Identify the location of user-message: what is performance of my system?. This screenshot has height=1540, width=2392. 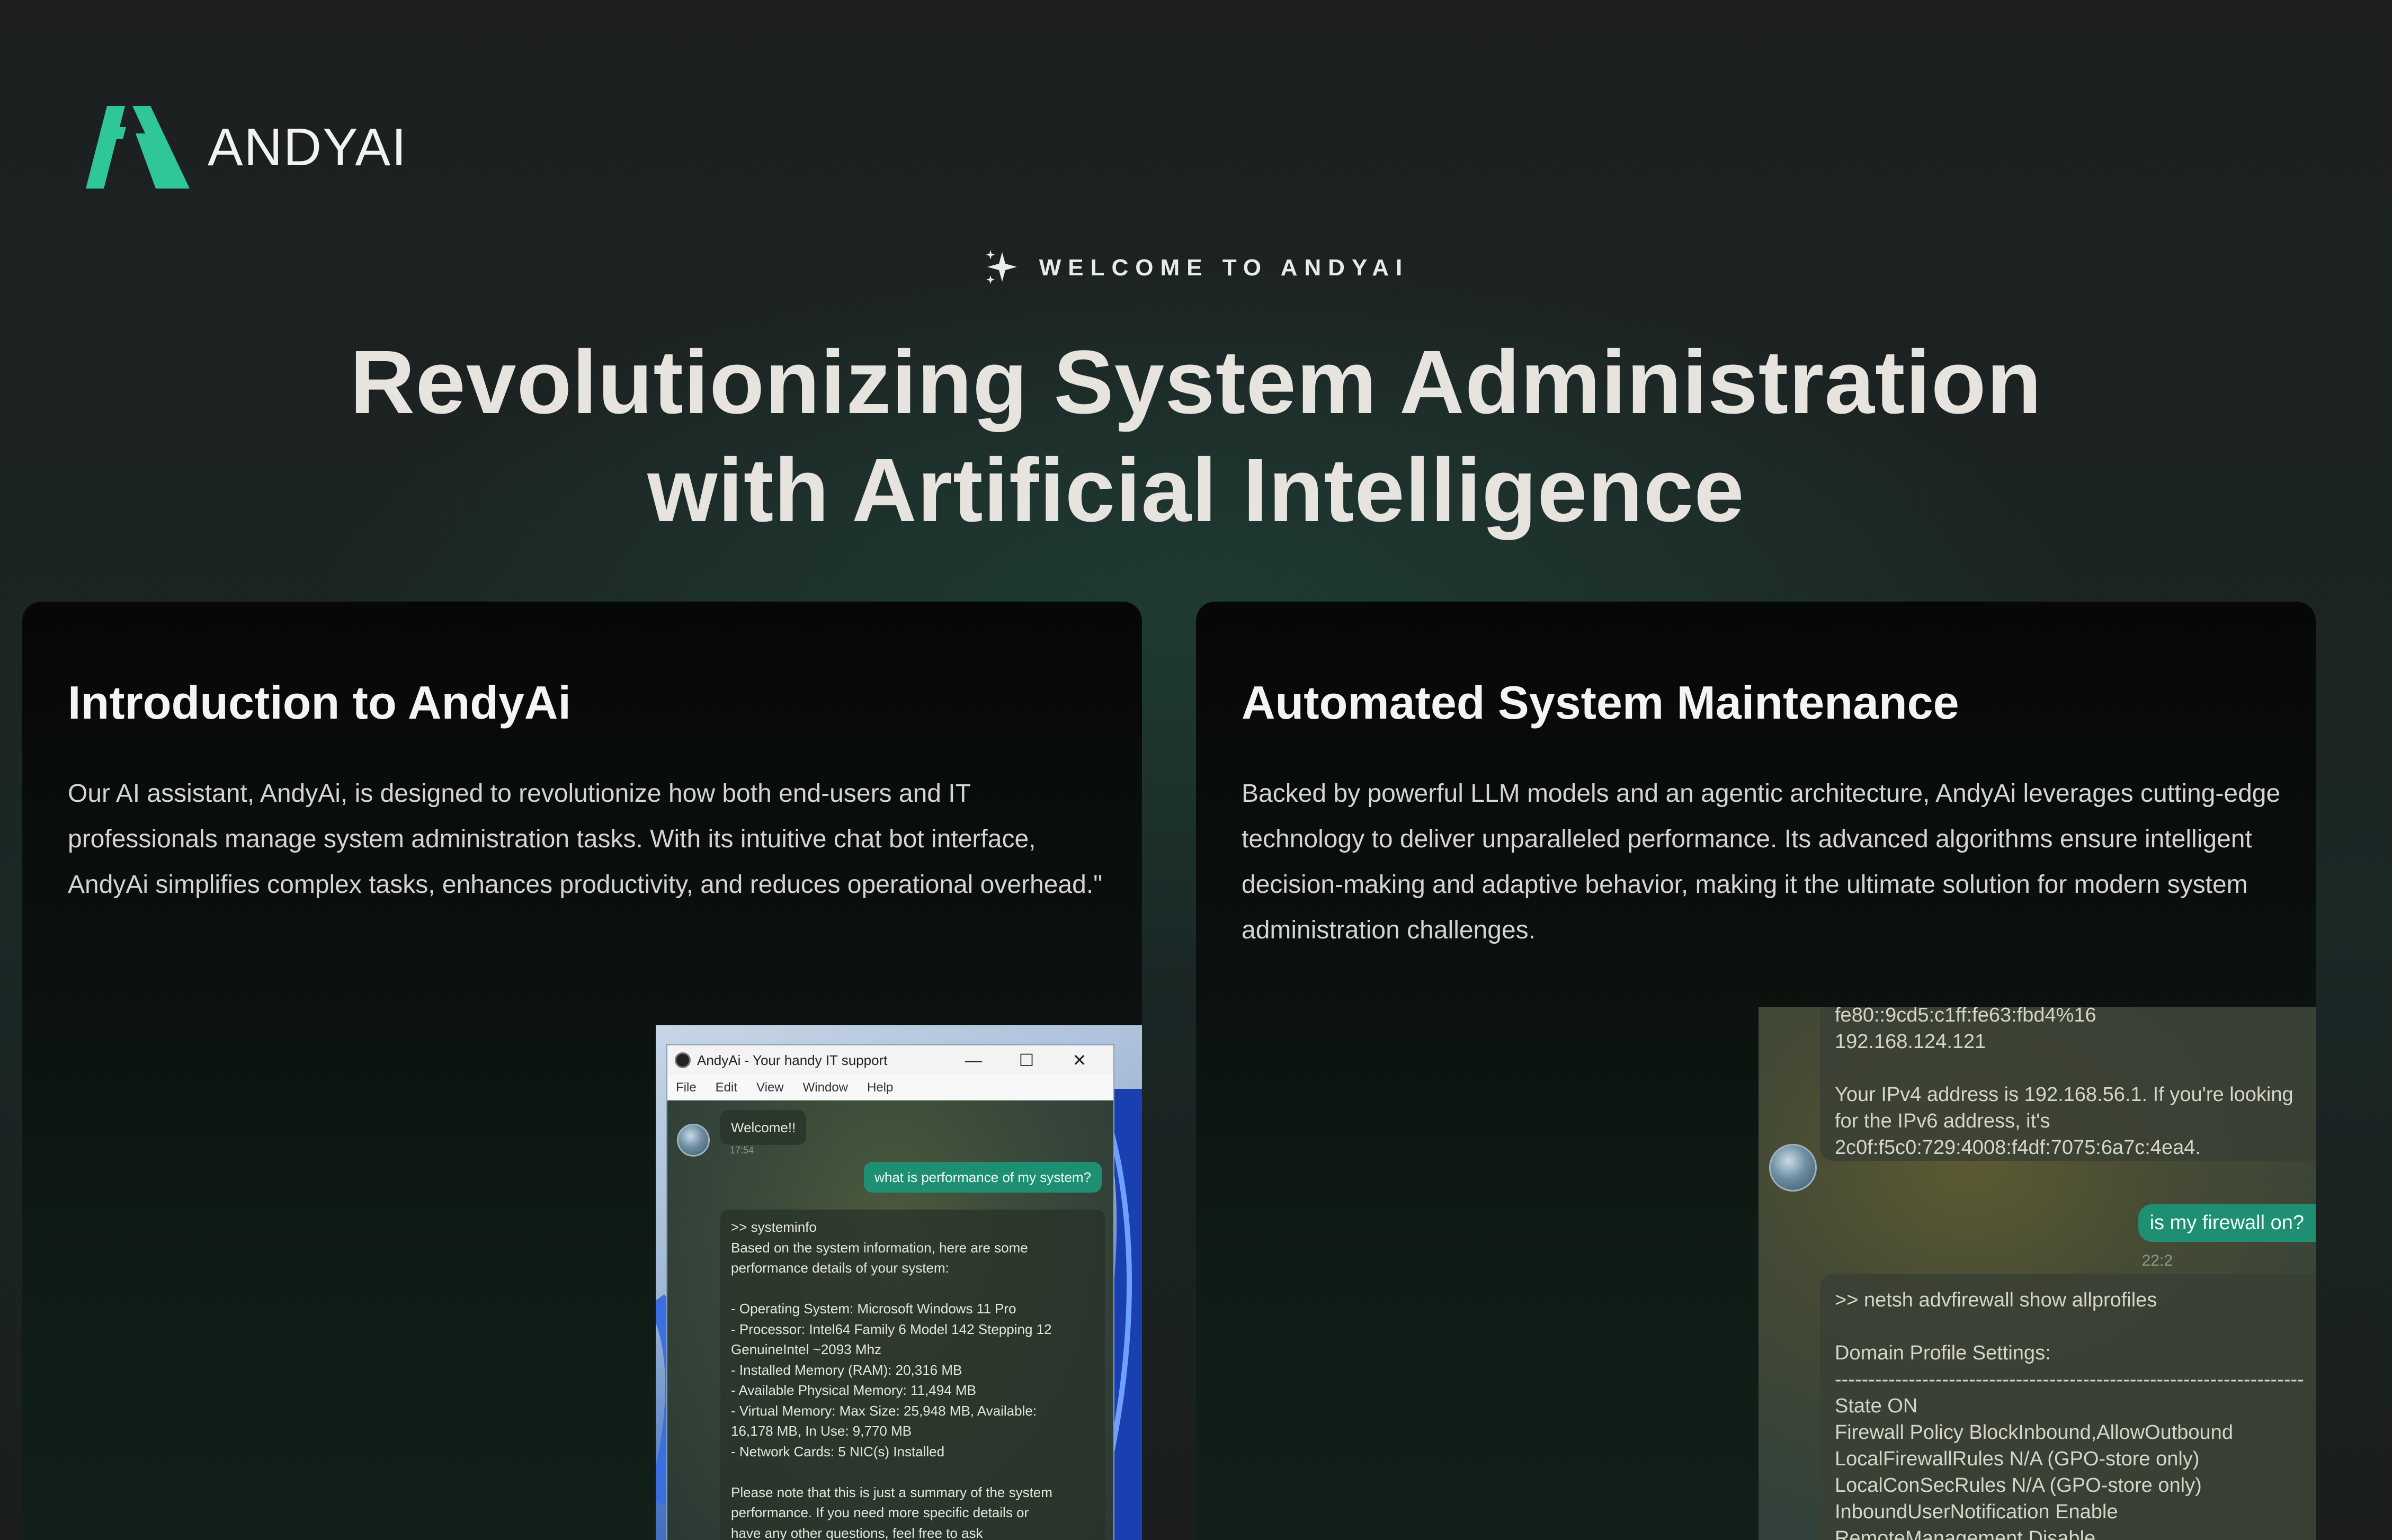
(983, 1178).